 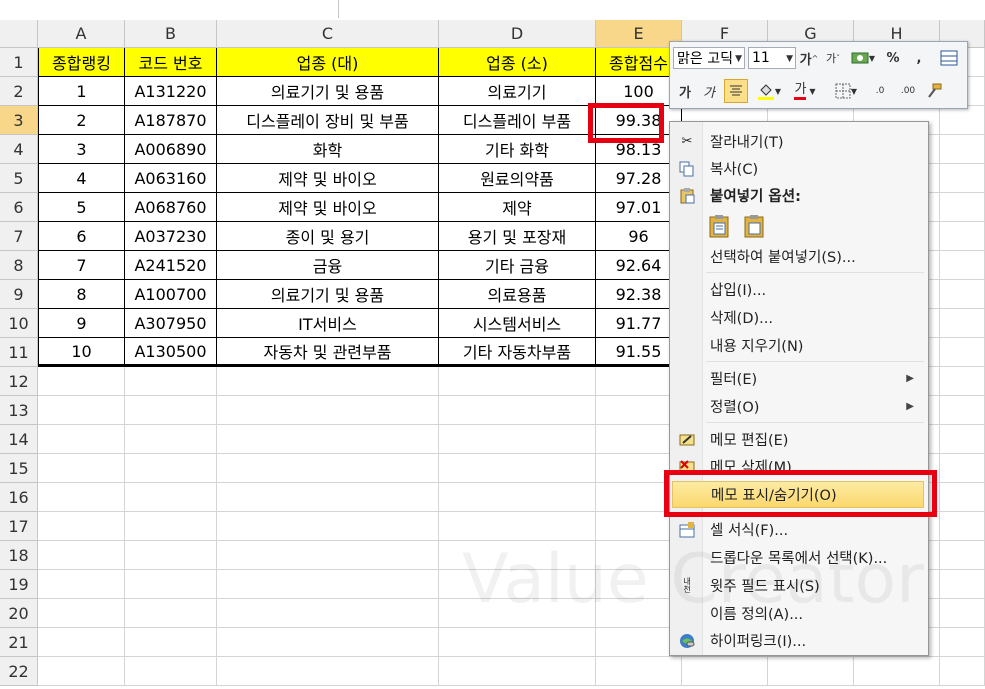 I want to click on cell-c2: 의료기기 및 용품, so click(x=328, y=91).